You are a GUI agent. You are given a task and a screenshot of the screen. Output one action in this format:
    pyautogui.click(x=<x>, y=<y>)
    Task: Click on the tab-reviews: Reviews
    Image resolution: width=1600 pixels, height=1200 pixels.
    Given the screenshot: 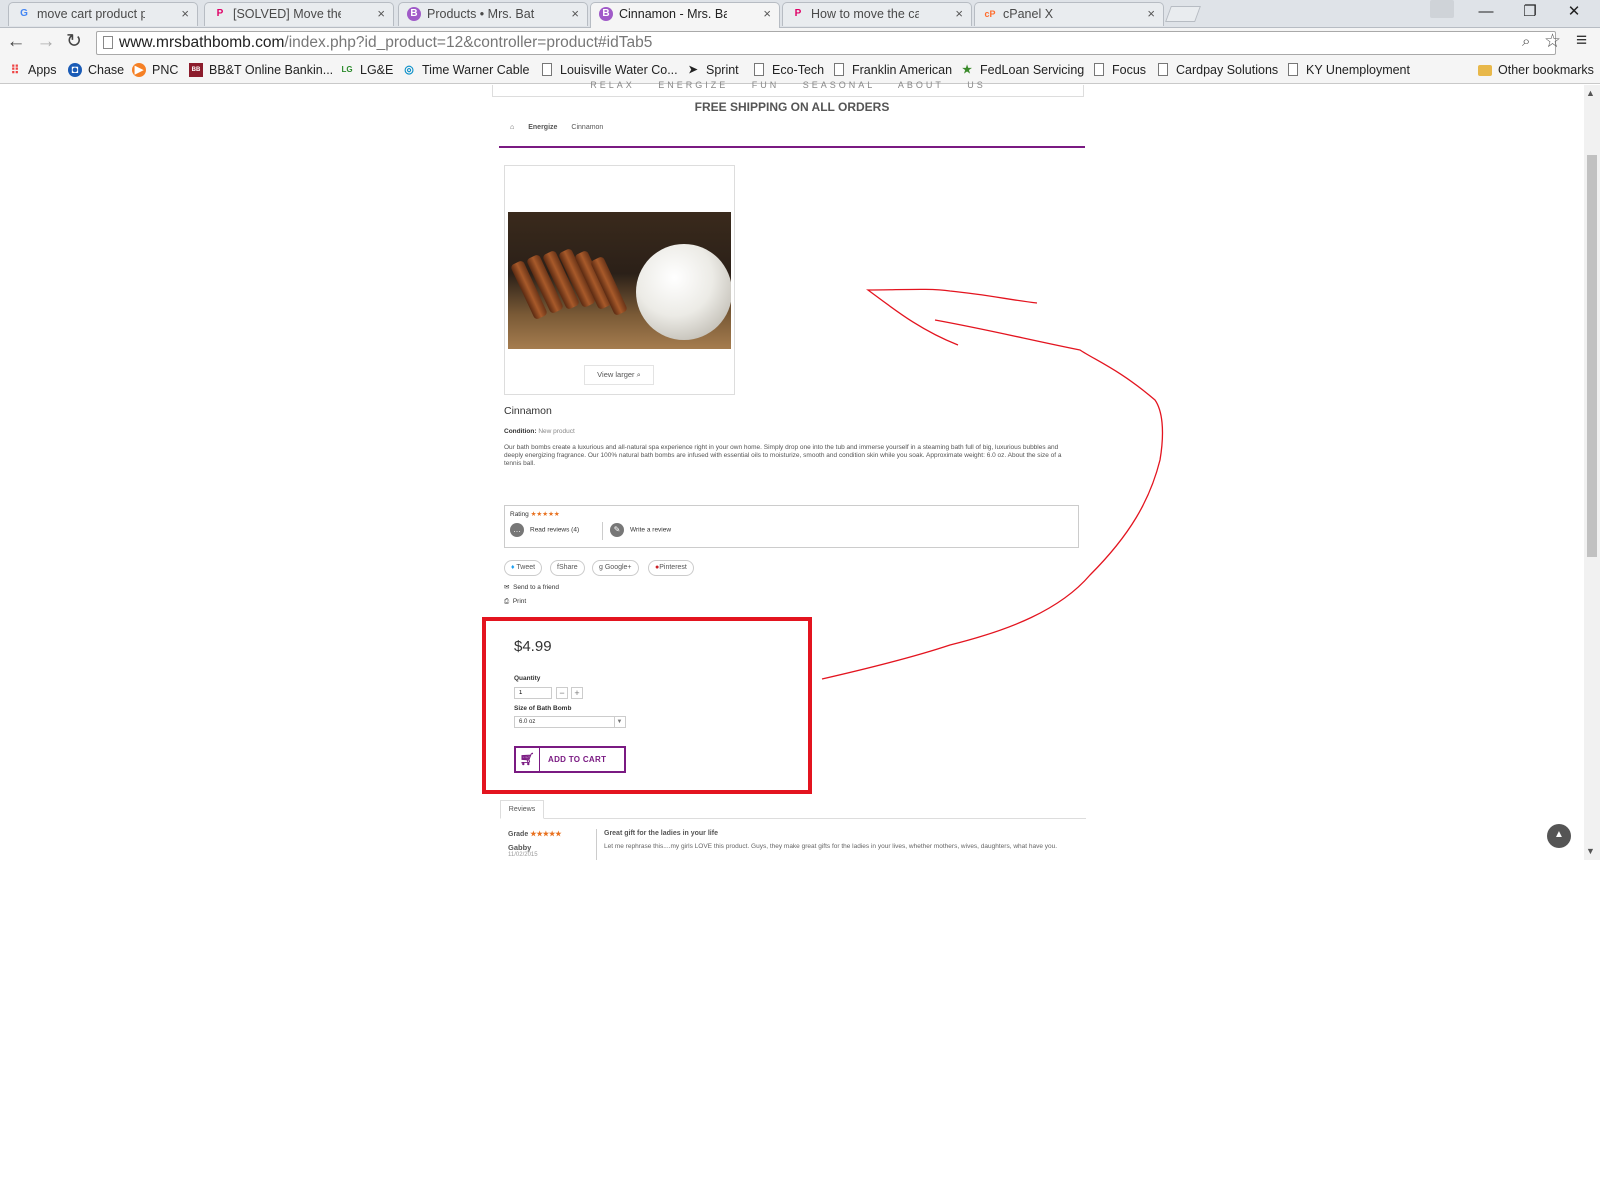 What is the action you would take?
    pyautogui.click(x=522, y=809)
    